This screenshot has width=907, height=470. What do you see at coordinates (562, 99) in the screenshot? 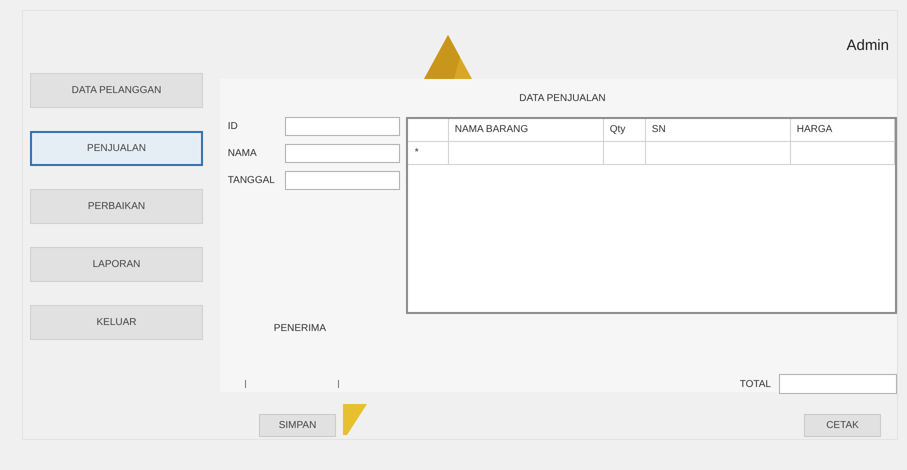
I see `panel-title: DATA PENJUALAN` at bounding box center [562, 99].